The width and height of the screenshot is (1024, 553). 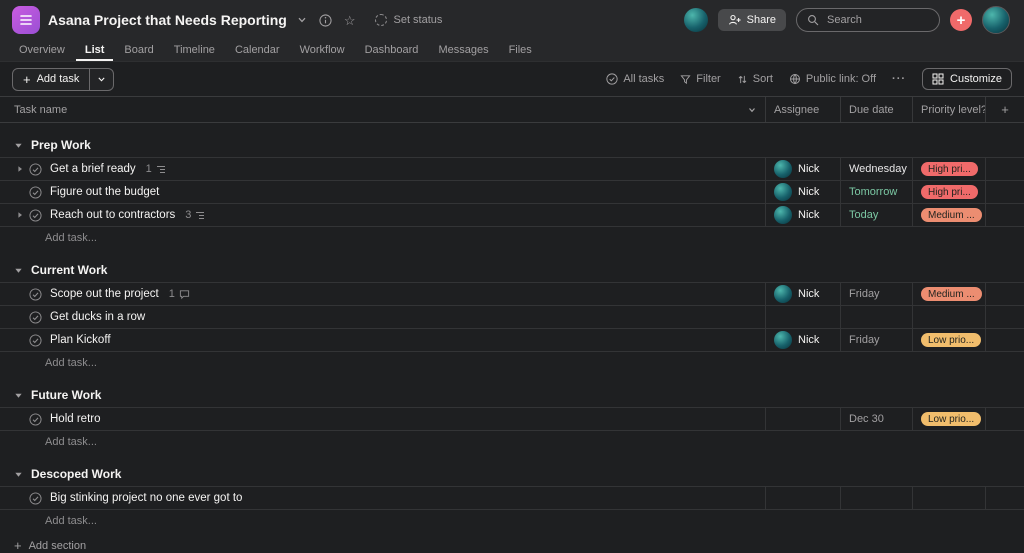 I want to click on task-row: Get ducks in a row, so click(x=512, y=317).